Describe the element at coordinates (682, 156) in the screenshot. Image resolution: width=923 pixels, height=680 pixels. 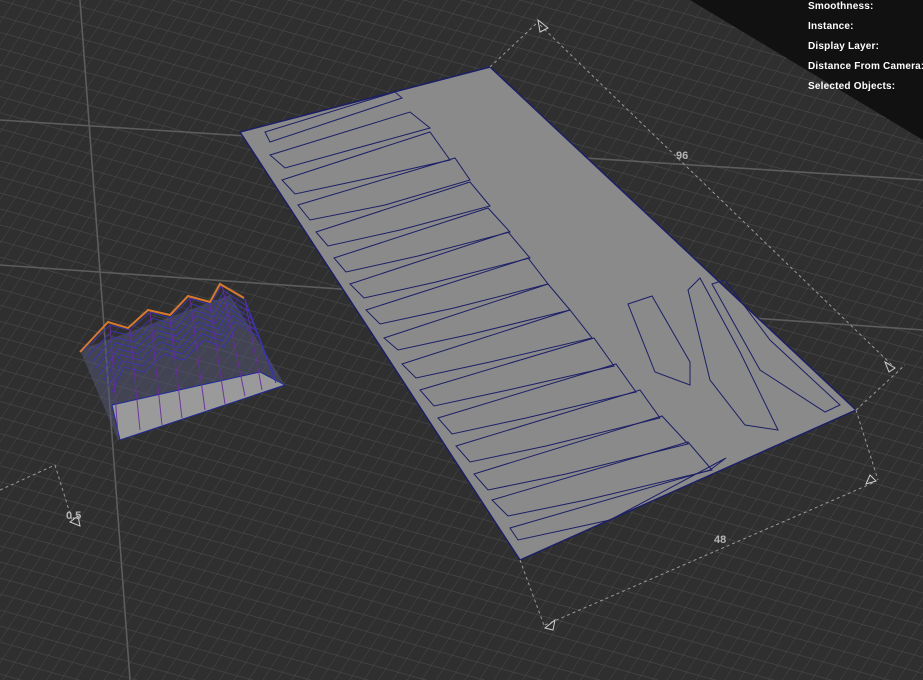
I see `dimension-length-label: 96` at that location.